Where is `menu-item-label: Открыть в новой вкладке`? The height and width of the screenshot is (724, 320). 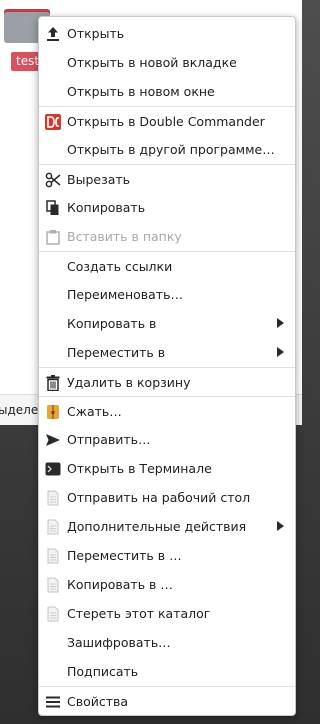 menu-item-label: Открыть в новой вкладке is located at coordinates (152, 62).